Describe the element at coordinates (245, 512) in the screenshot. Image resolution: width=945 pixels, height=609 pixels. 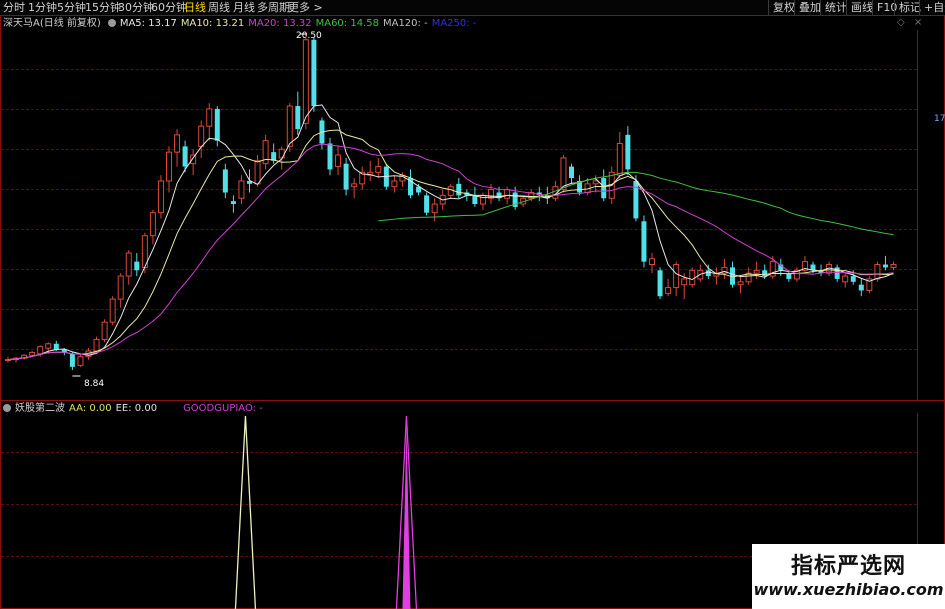
I see `indicator-spike` at that location.